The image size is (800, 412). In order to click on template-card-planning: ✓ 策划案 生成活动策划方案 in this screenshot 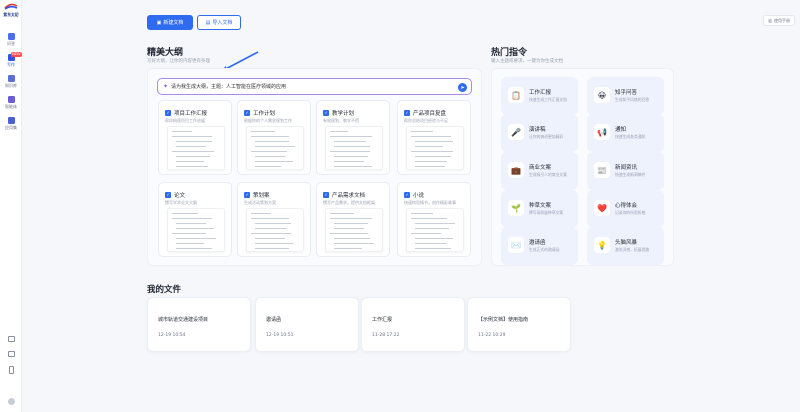, I will do `click(274, 219)`.